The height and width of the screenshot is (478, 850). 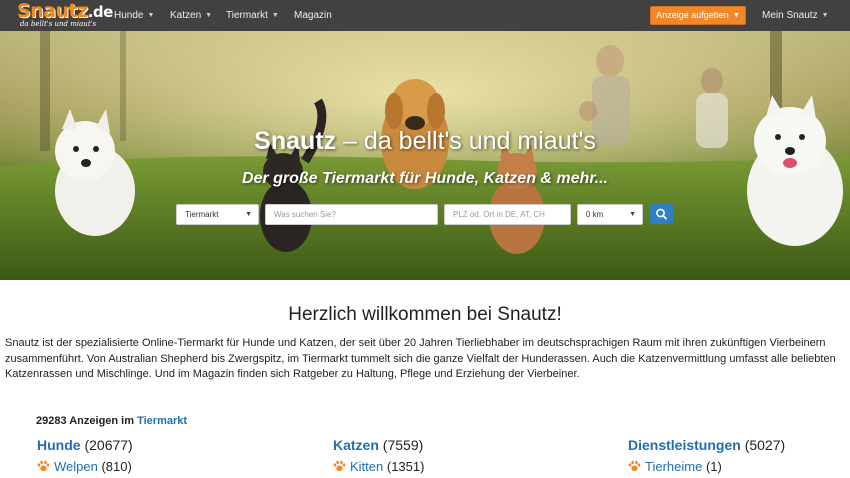 What do you see at coordinates (610, 214) in the screenshot?
I see `radius-select: 0 km ▼` at bounding box center [610, 214].